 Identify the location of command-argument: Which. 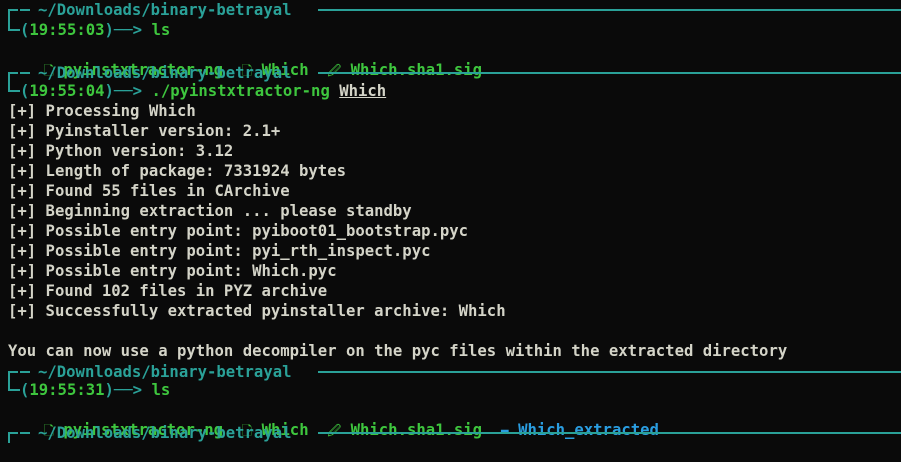
(363, 91).